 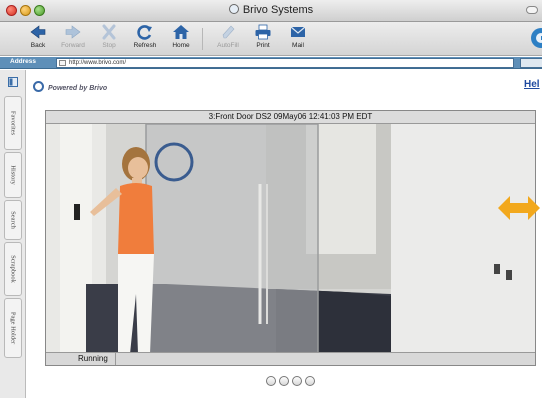 I want to click on address-bar: Address http://www.brivo.com/, so click(x=271, y=63).